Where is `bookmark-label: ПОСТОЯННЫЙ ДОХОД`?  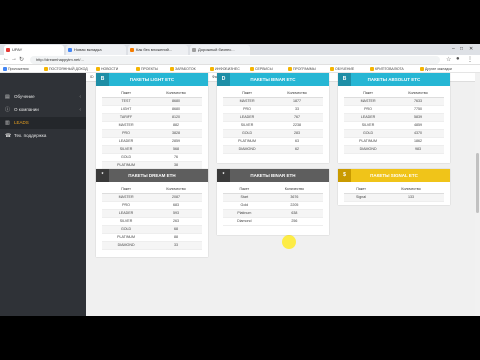
bookmark-label: ПОСТОЯННЫЙ ДОХОД is located at coordinates (68, 69).